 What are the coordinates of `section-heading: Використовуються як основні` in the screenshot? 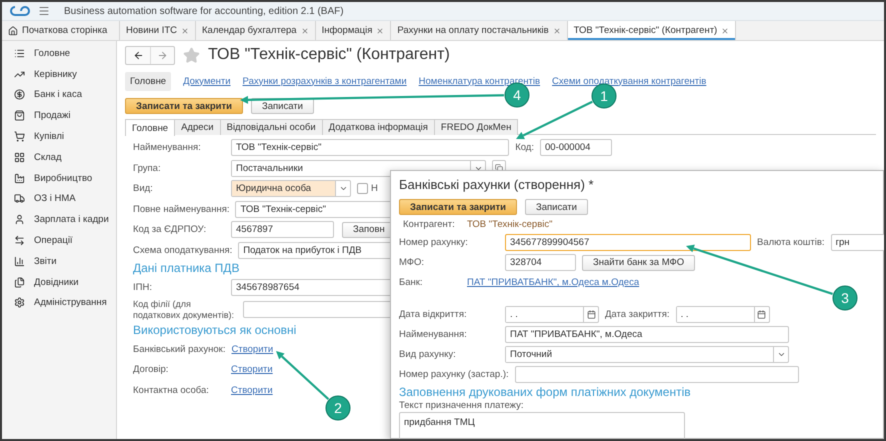 It's located at (214, 331).